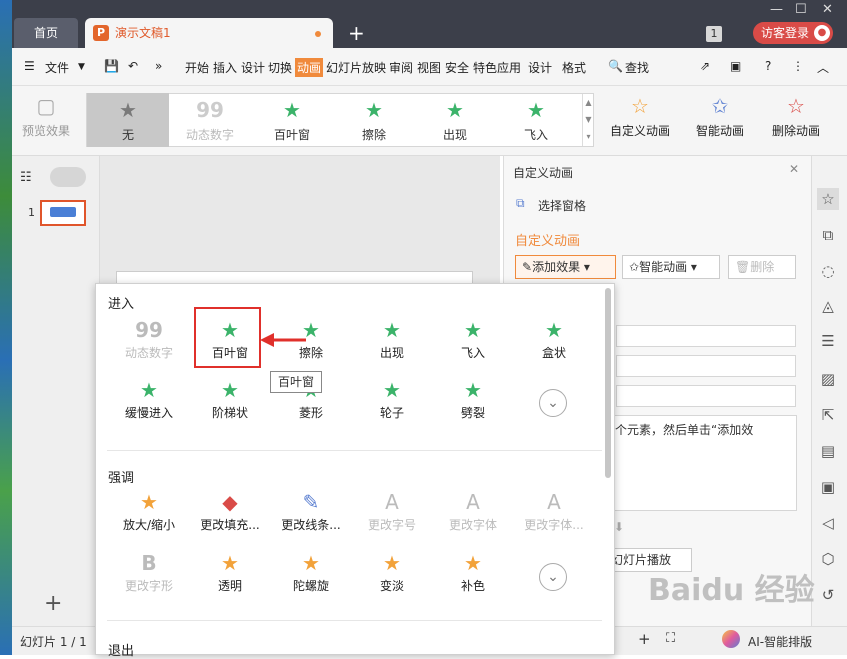 Image resolution: width=847 pixels, height=659 pixels. I want to click on effect-fly-in: ★ 飞入, so click(473, 347).